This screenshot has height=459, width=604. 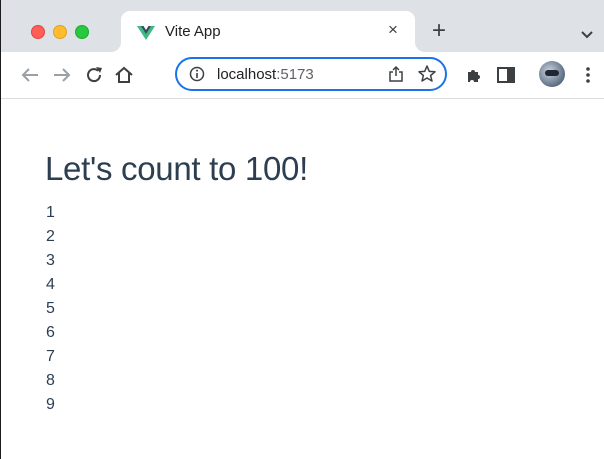 I want to click on close-tab-icon: ×, so click(x=393, y=30).